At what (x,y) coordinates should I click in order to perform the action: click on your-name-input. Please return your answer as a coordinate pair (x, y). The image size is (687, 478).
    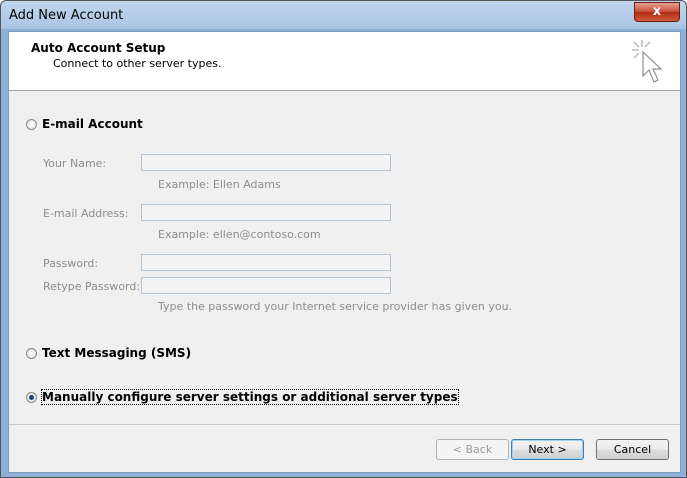
    Looking at the image, I should click on (266, 162).